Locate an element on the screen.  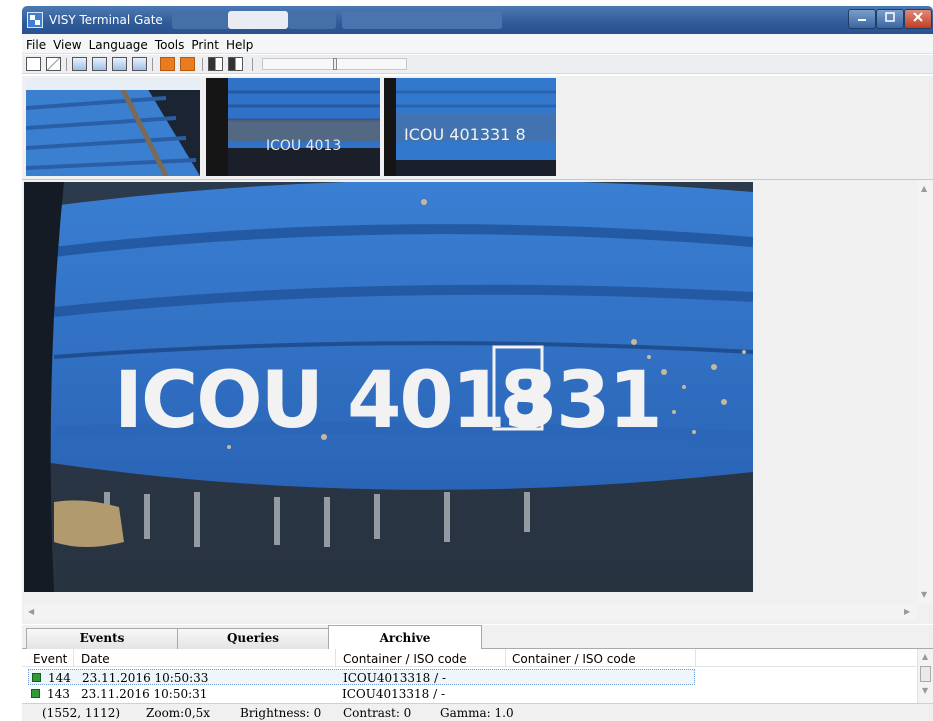
status-coordinates: (1552, 1112) is located at coordinates (81, 713).